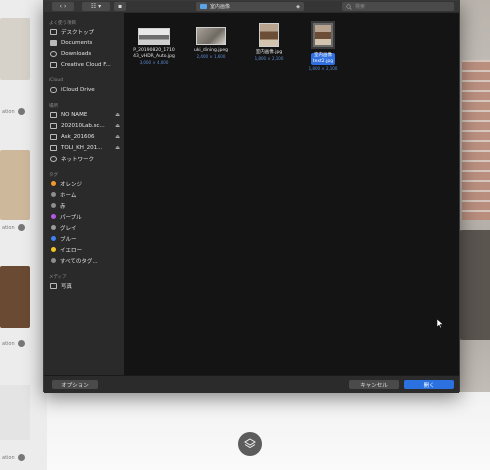 This screenshot has height=470, width=490. What do you see at coordinates (53, 175) in the screenshot?
I see `sidebar-header-tags: タグ` at bounding box center [53, 175].